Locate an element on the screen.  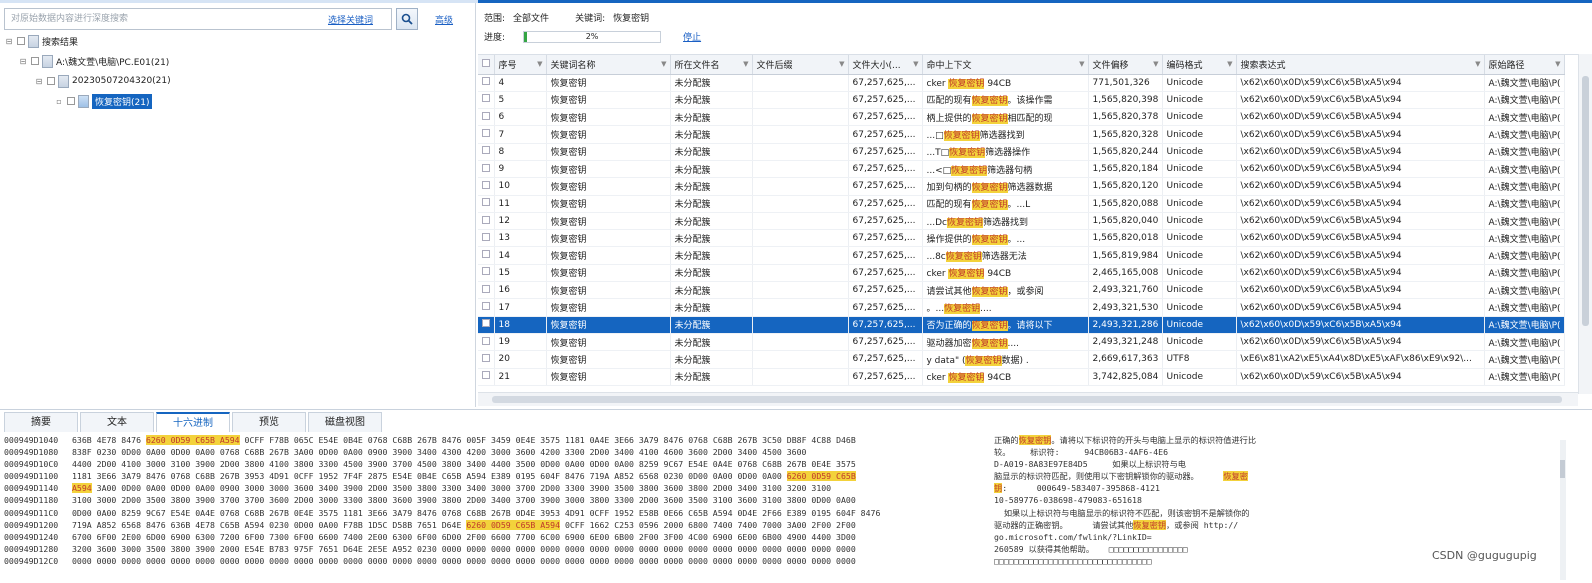
tree-node: ▫ 恢复密钥(21) is located at coordinates (103, 101).